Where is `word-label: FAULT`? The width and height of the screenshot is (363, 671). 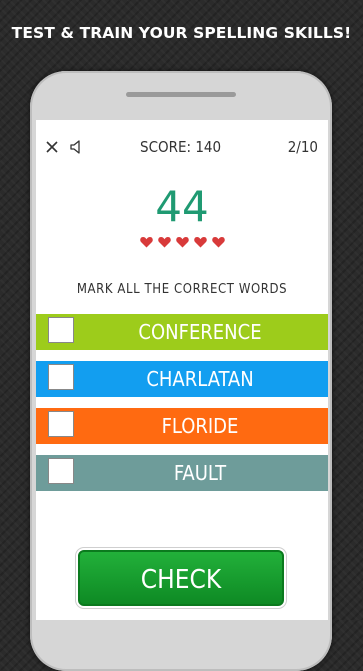 word-label: FAULT is located at coordinates (200, 473).